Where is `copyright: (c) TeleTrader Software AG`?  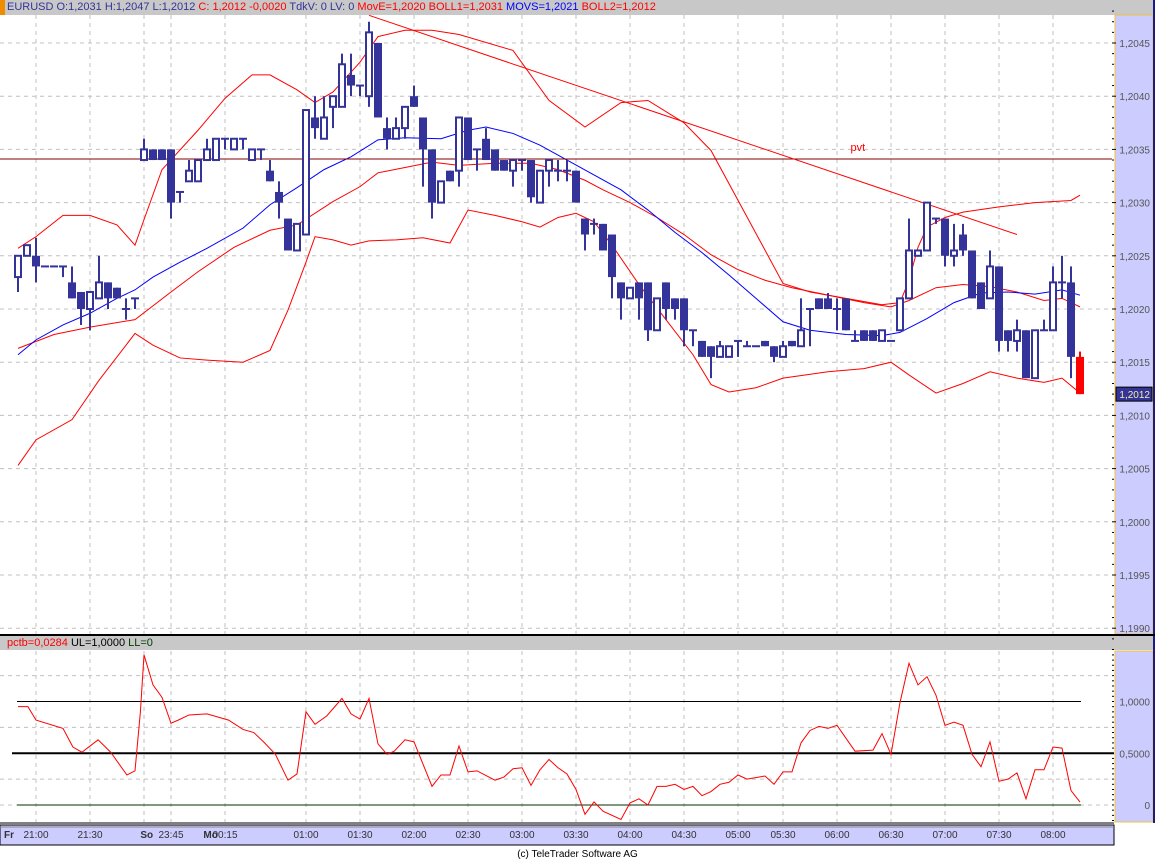
copyright: (c) TeleTrader Software AG is located at coordinates (577, 854).